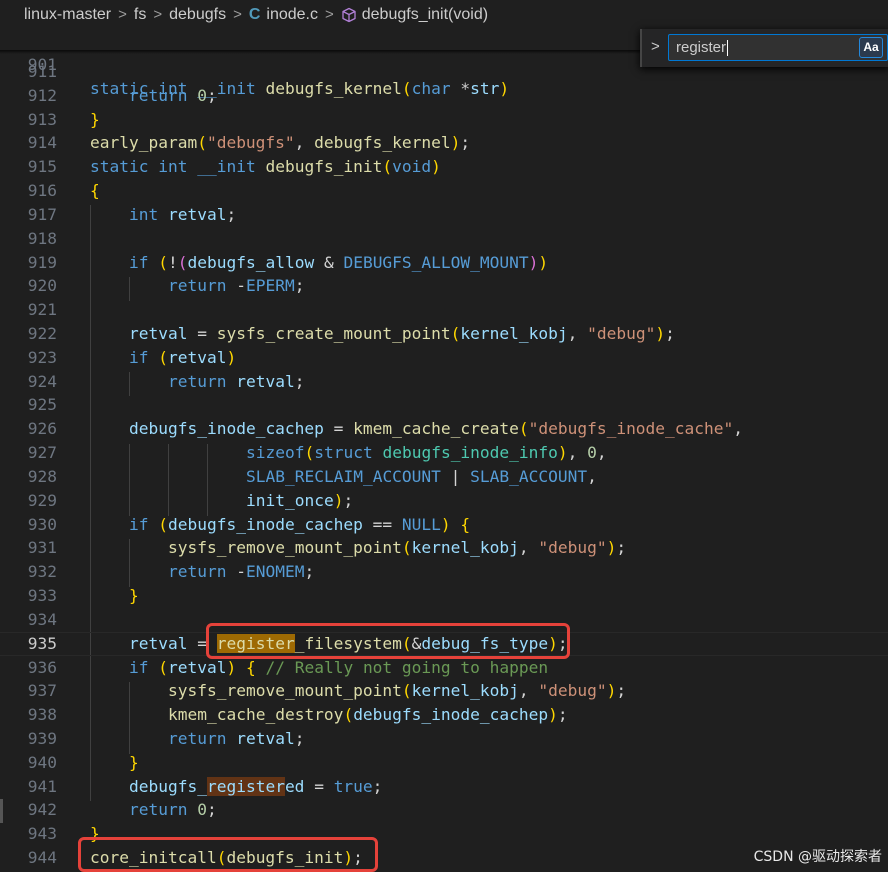  What do you see at coordinates (95, 191) in the screenshot?
I see `code-text: {` at bounding box center [95, 191].